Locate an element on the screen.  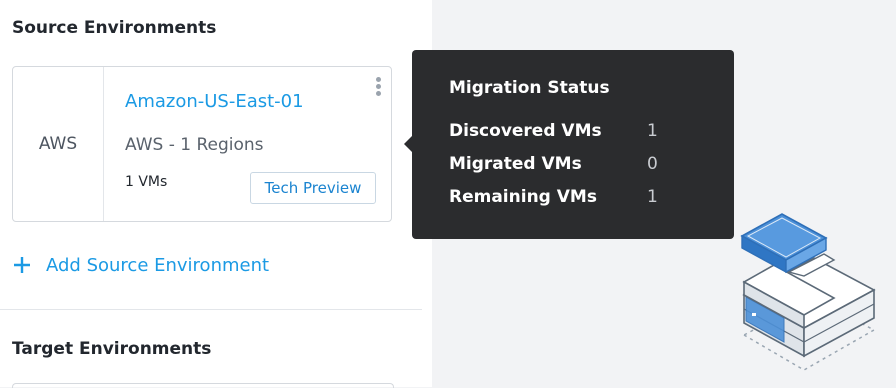
status-row-migrated: Migrated VMs 0 is located at coordinates (574, 165).